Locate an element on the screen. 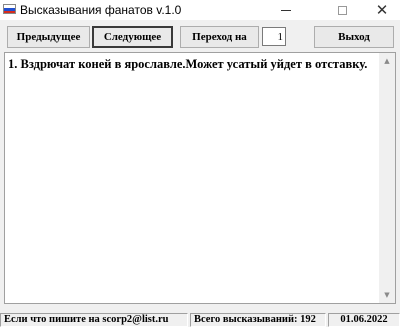 This screenshot has width=400, height=327. status-count: Всего высказываний: 192 is located at coordinates (258, 320).